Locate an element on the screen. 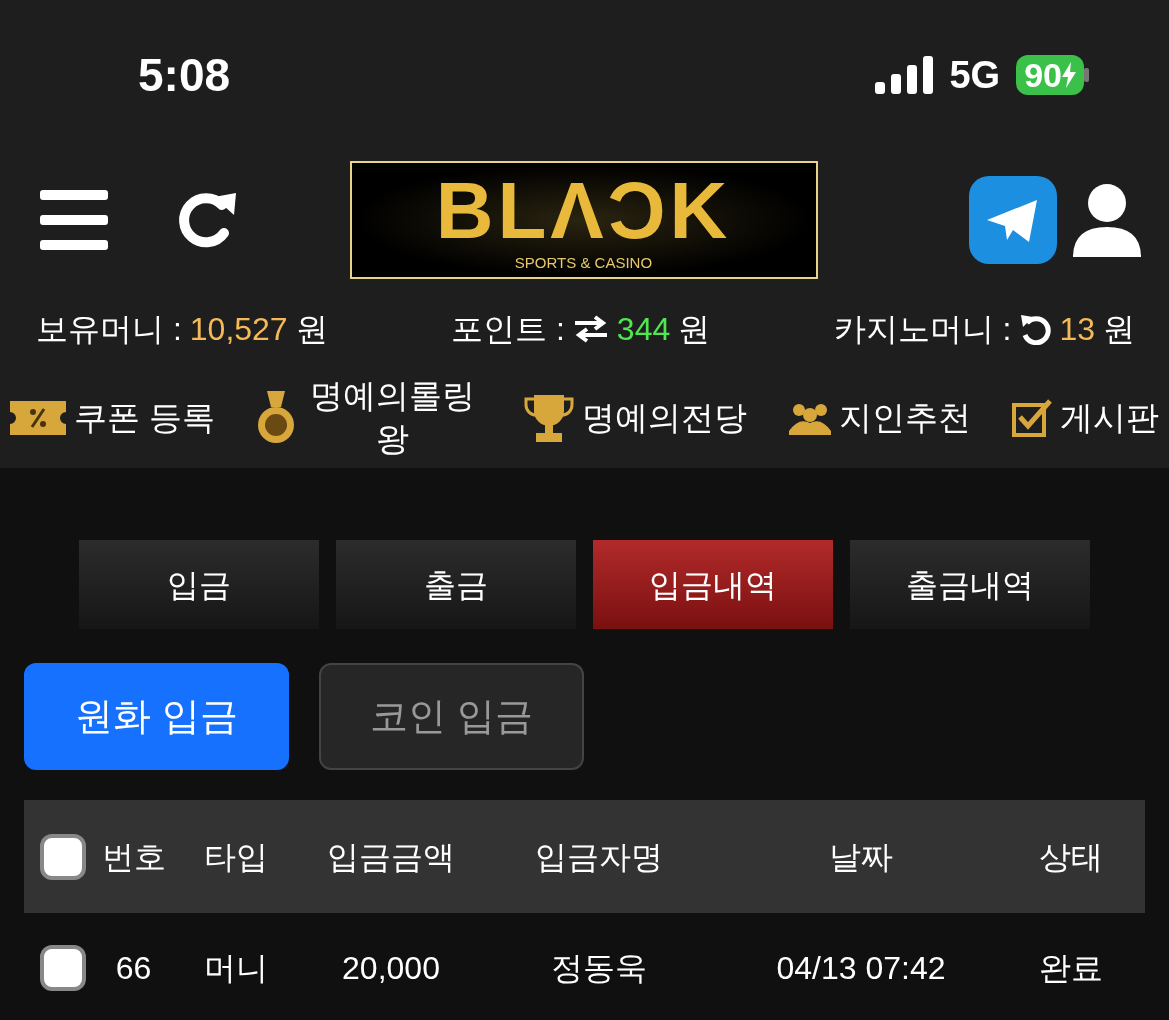  menu-icon is located at coordinates (74, 220).